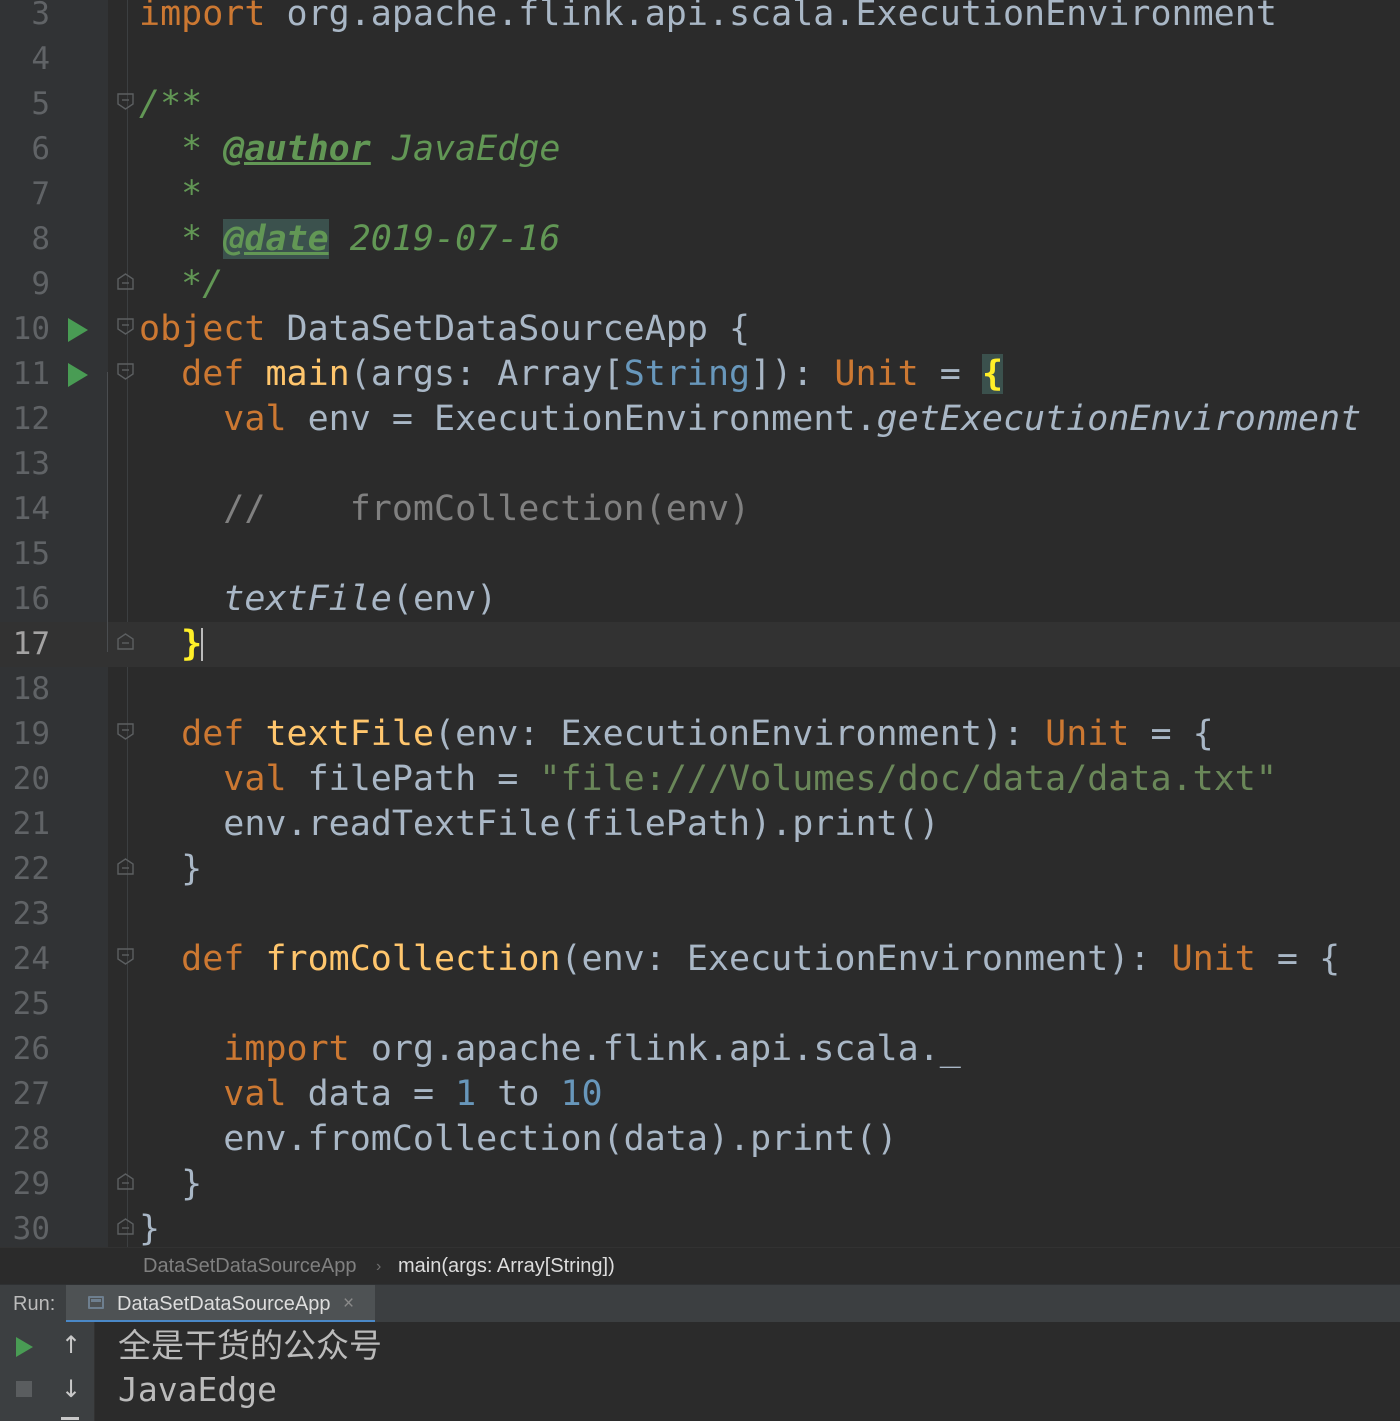 The image size is (1400, 1421). I want to click on code-line: 15, so click(700, 554).